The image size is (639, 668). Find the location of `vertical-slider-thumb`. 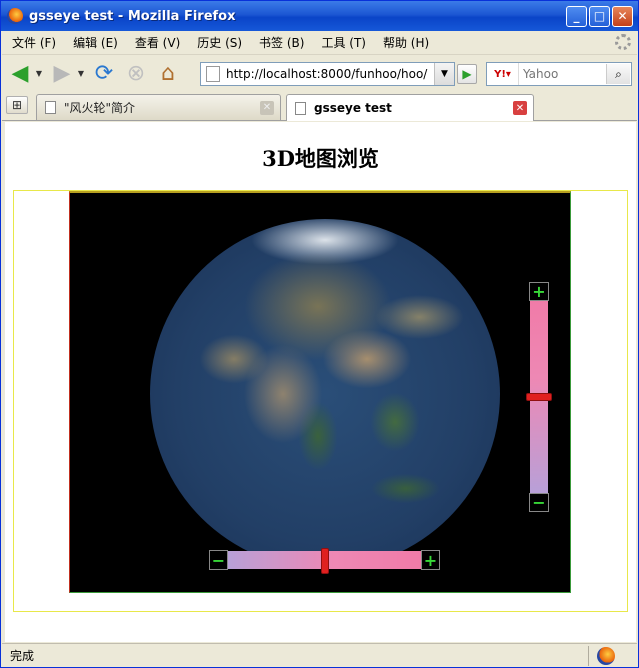

vertical-slider-thumb is located at coordinates (539, 397).